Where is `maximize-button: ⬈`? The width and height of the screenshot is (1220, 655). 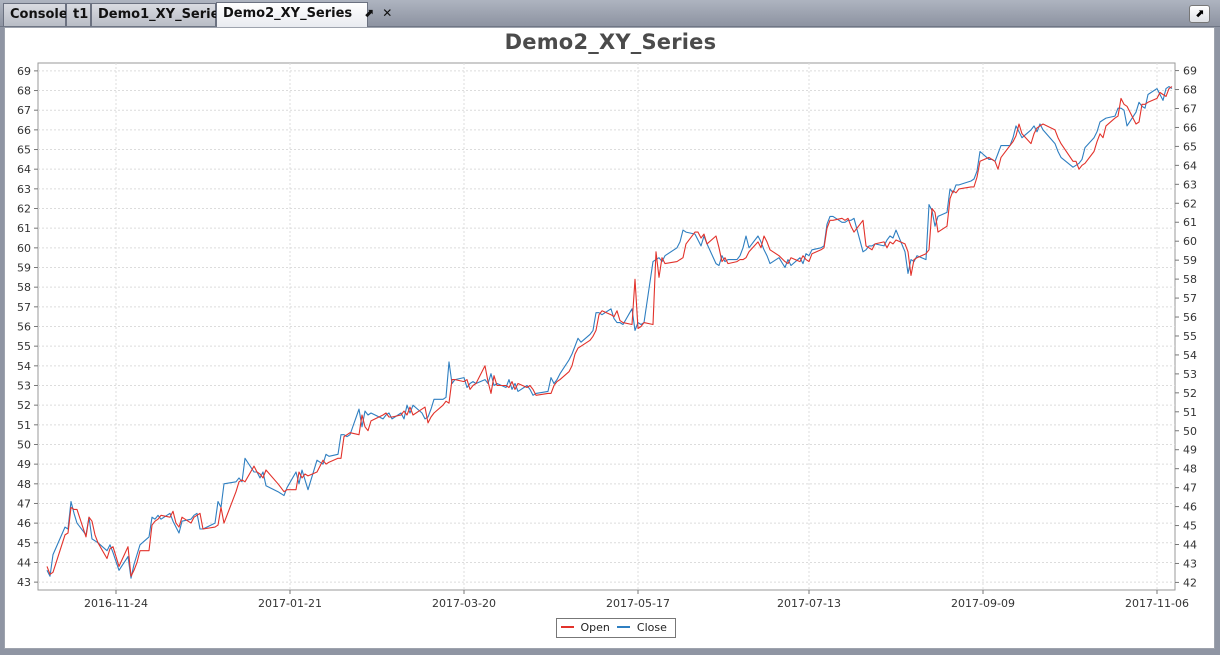 maximize-button: ⬈ is located at coordinates (1199, 14).